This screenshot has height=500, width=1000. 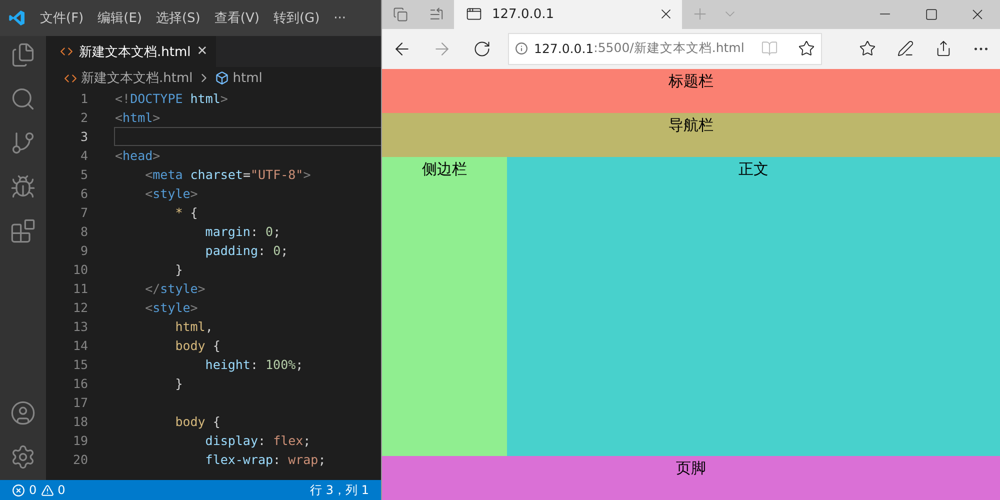 I want to click on code-line: <!DOCTYPE html>, so click(x=171, y=99).